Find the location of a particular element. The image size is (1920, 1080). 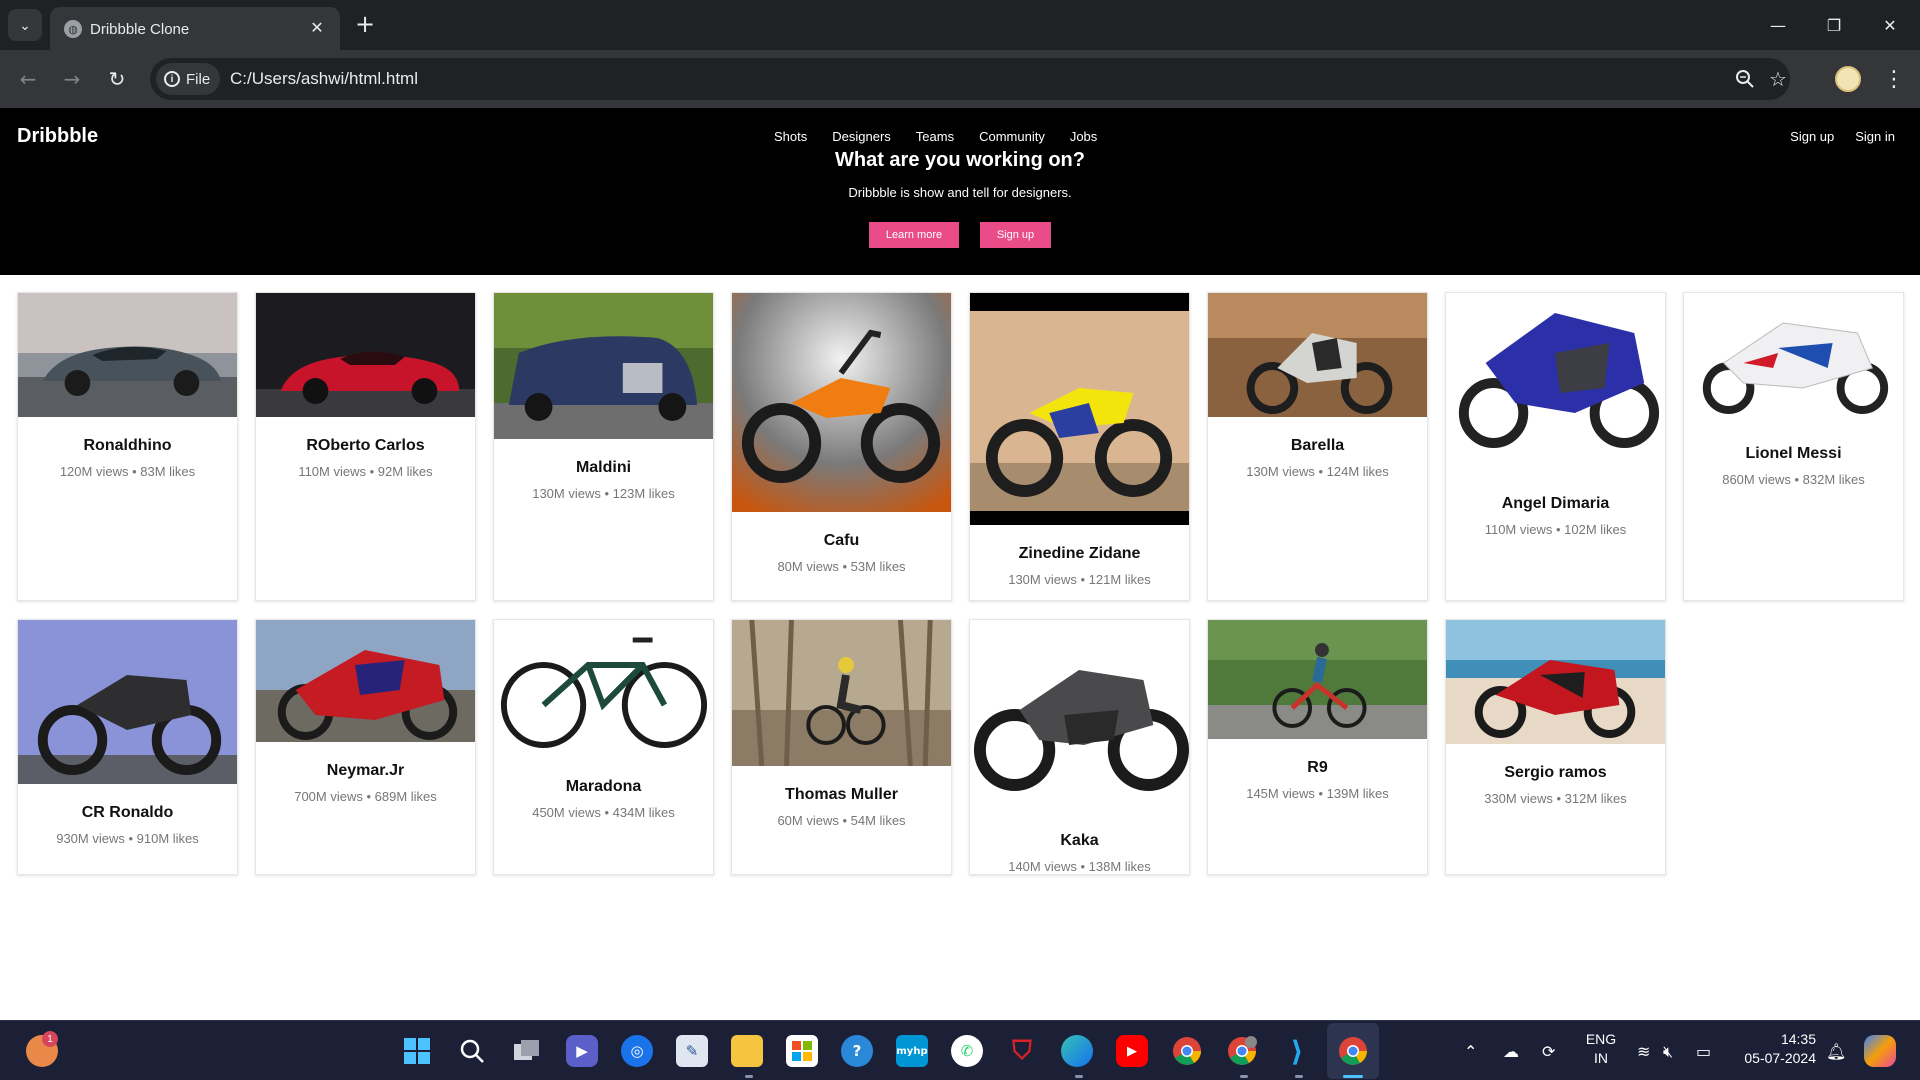

new-tab-plus-icon: + is located at coordinates (365, 25).